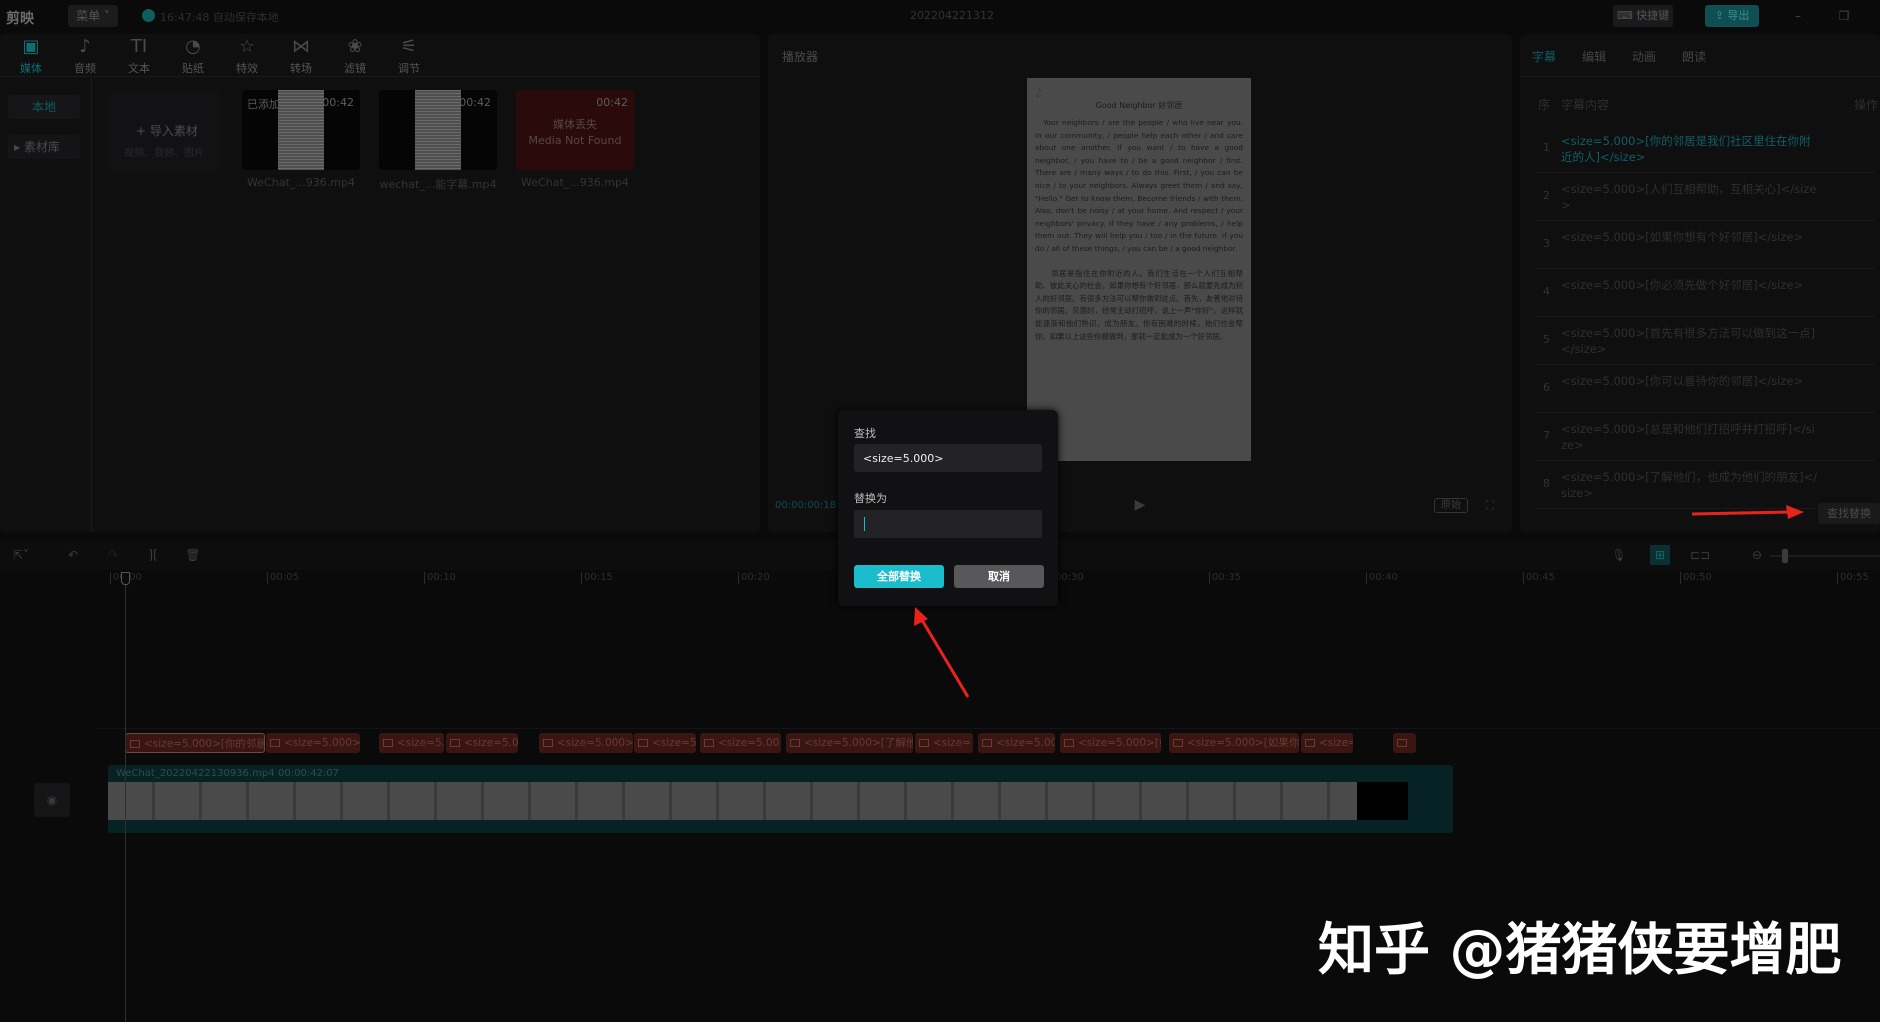 The height and width of the screenshot is (1022, 1880). Describe the element at coordinates (942, 652) in the screenshot. I see `arrow-to-replace-all` at that location.